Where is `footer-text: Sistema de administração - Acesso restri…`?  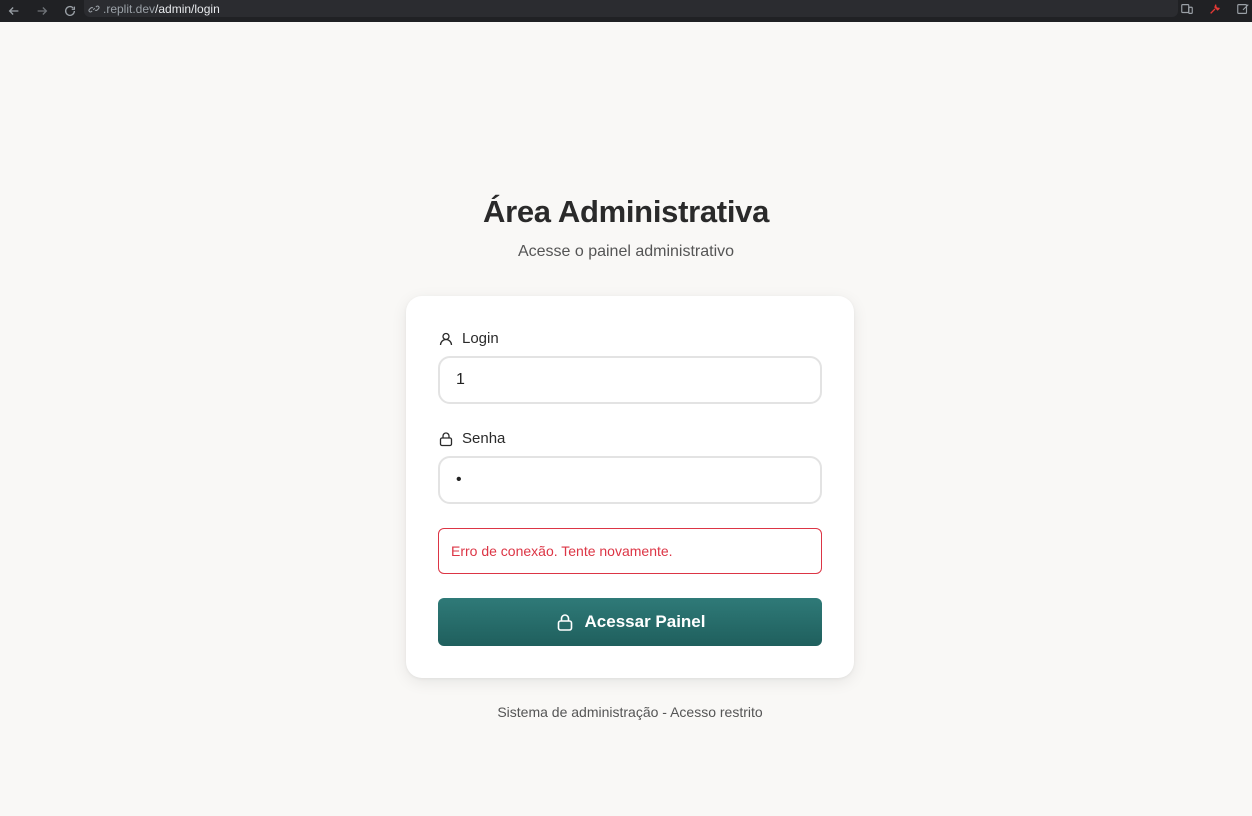 footer-text: Sistema de administração - Acesso restri… is located at coordinates (630, 712).